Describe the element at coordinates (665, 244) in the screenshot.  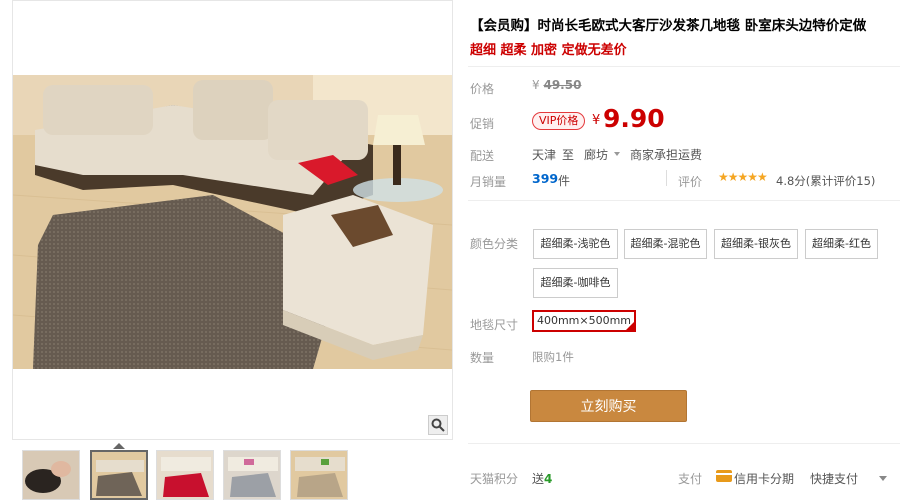
I see `color-option-2: 超细柔-混驼色` at that location.